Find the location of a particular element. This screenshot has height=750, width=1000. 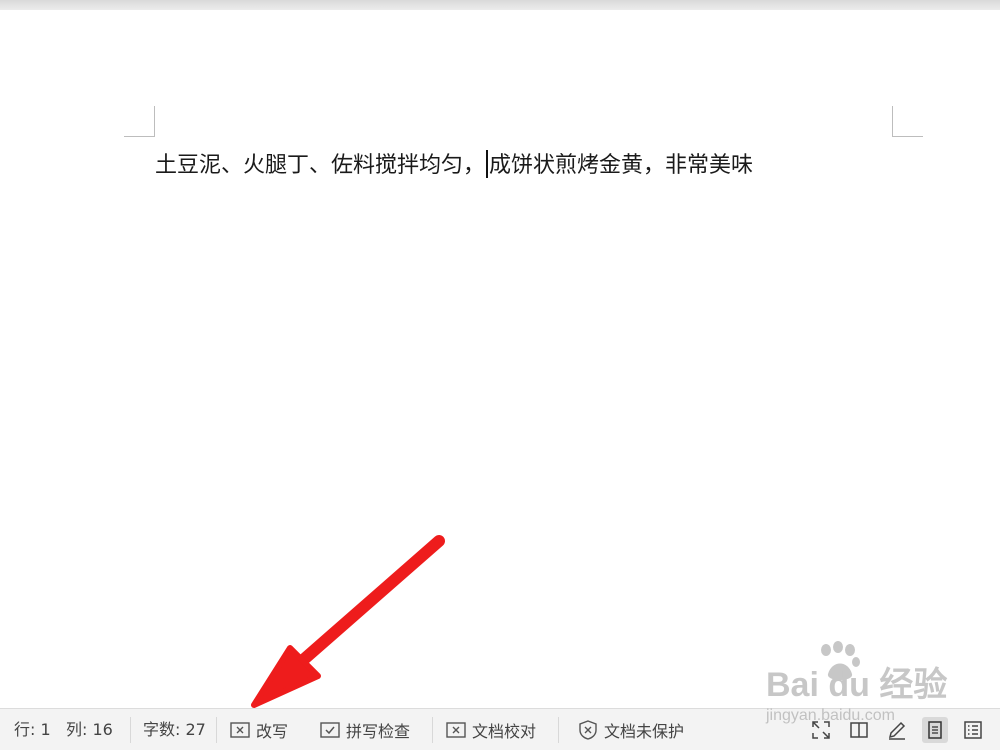

proofread-label: 文档校对 is located at coordinates (504, 731).